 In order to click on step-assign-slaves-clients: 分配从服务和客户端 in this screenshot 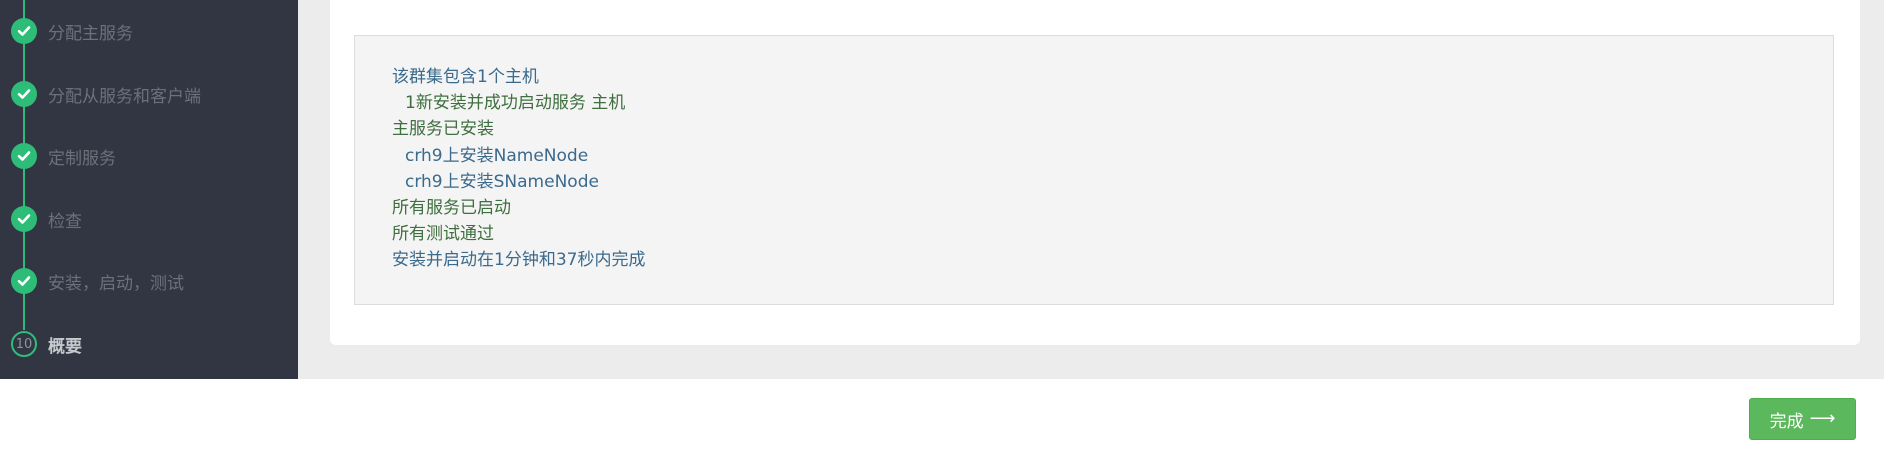, I will do `click(106, 94)`.